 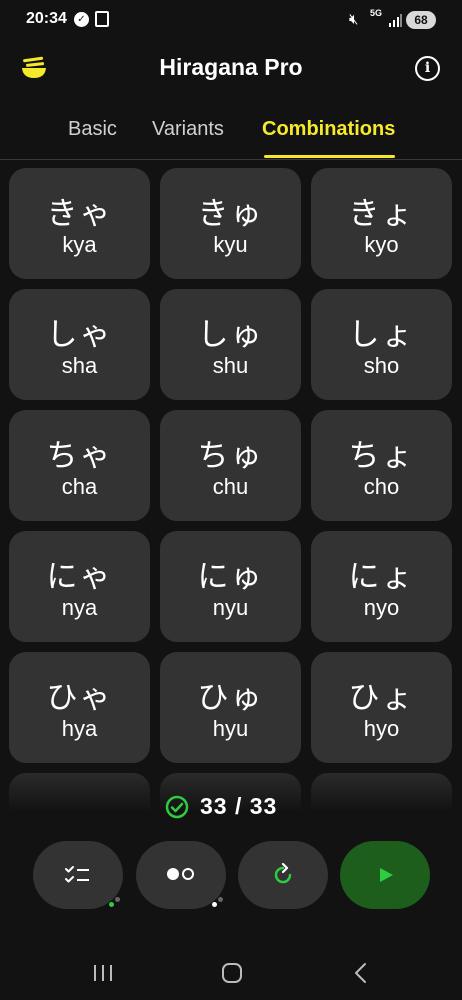 I want to click on mode-toggle-button, so click(x=181, y=875).